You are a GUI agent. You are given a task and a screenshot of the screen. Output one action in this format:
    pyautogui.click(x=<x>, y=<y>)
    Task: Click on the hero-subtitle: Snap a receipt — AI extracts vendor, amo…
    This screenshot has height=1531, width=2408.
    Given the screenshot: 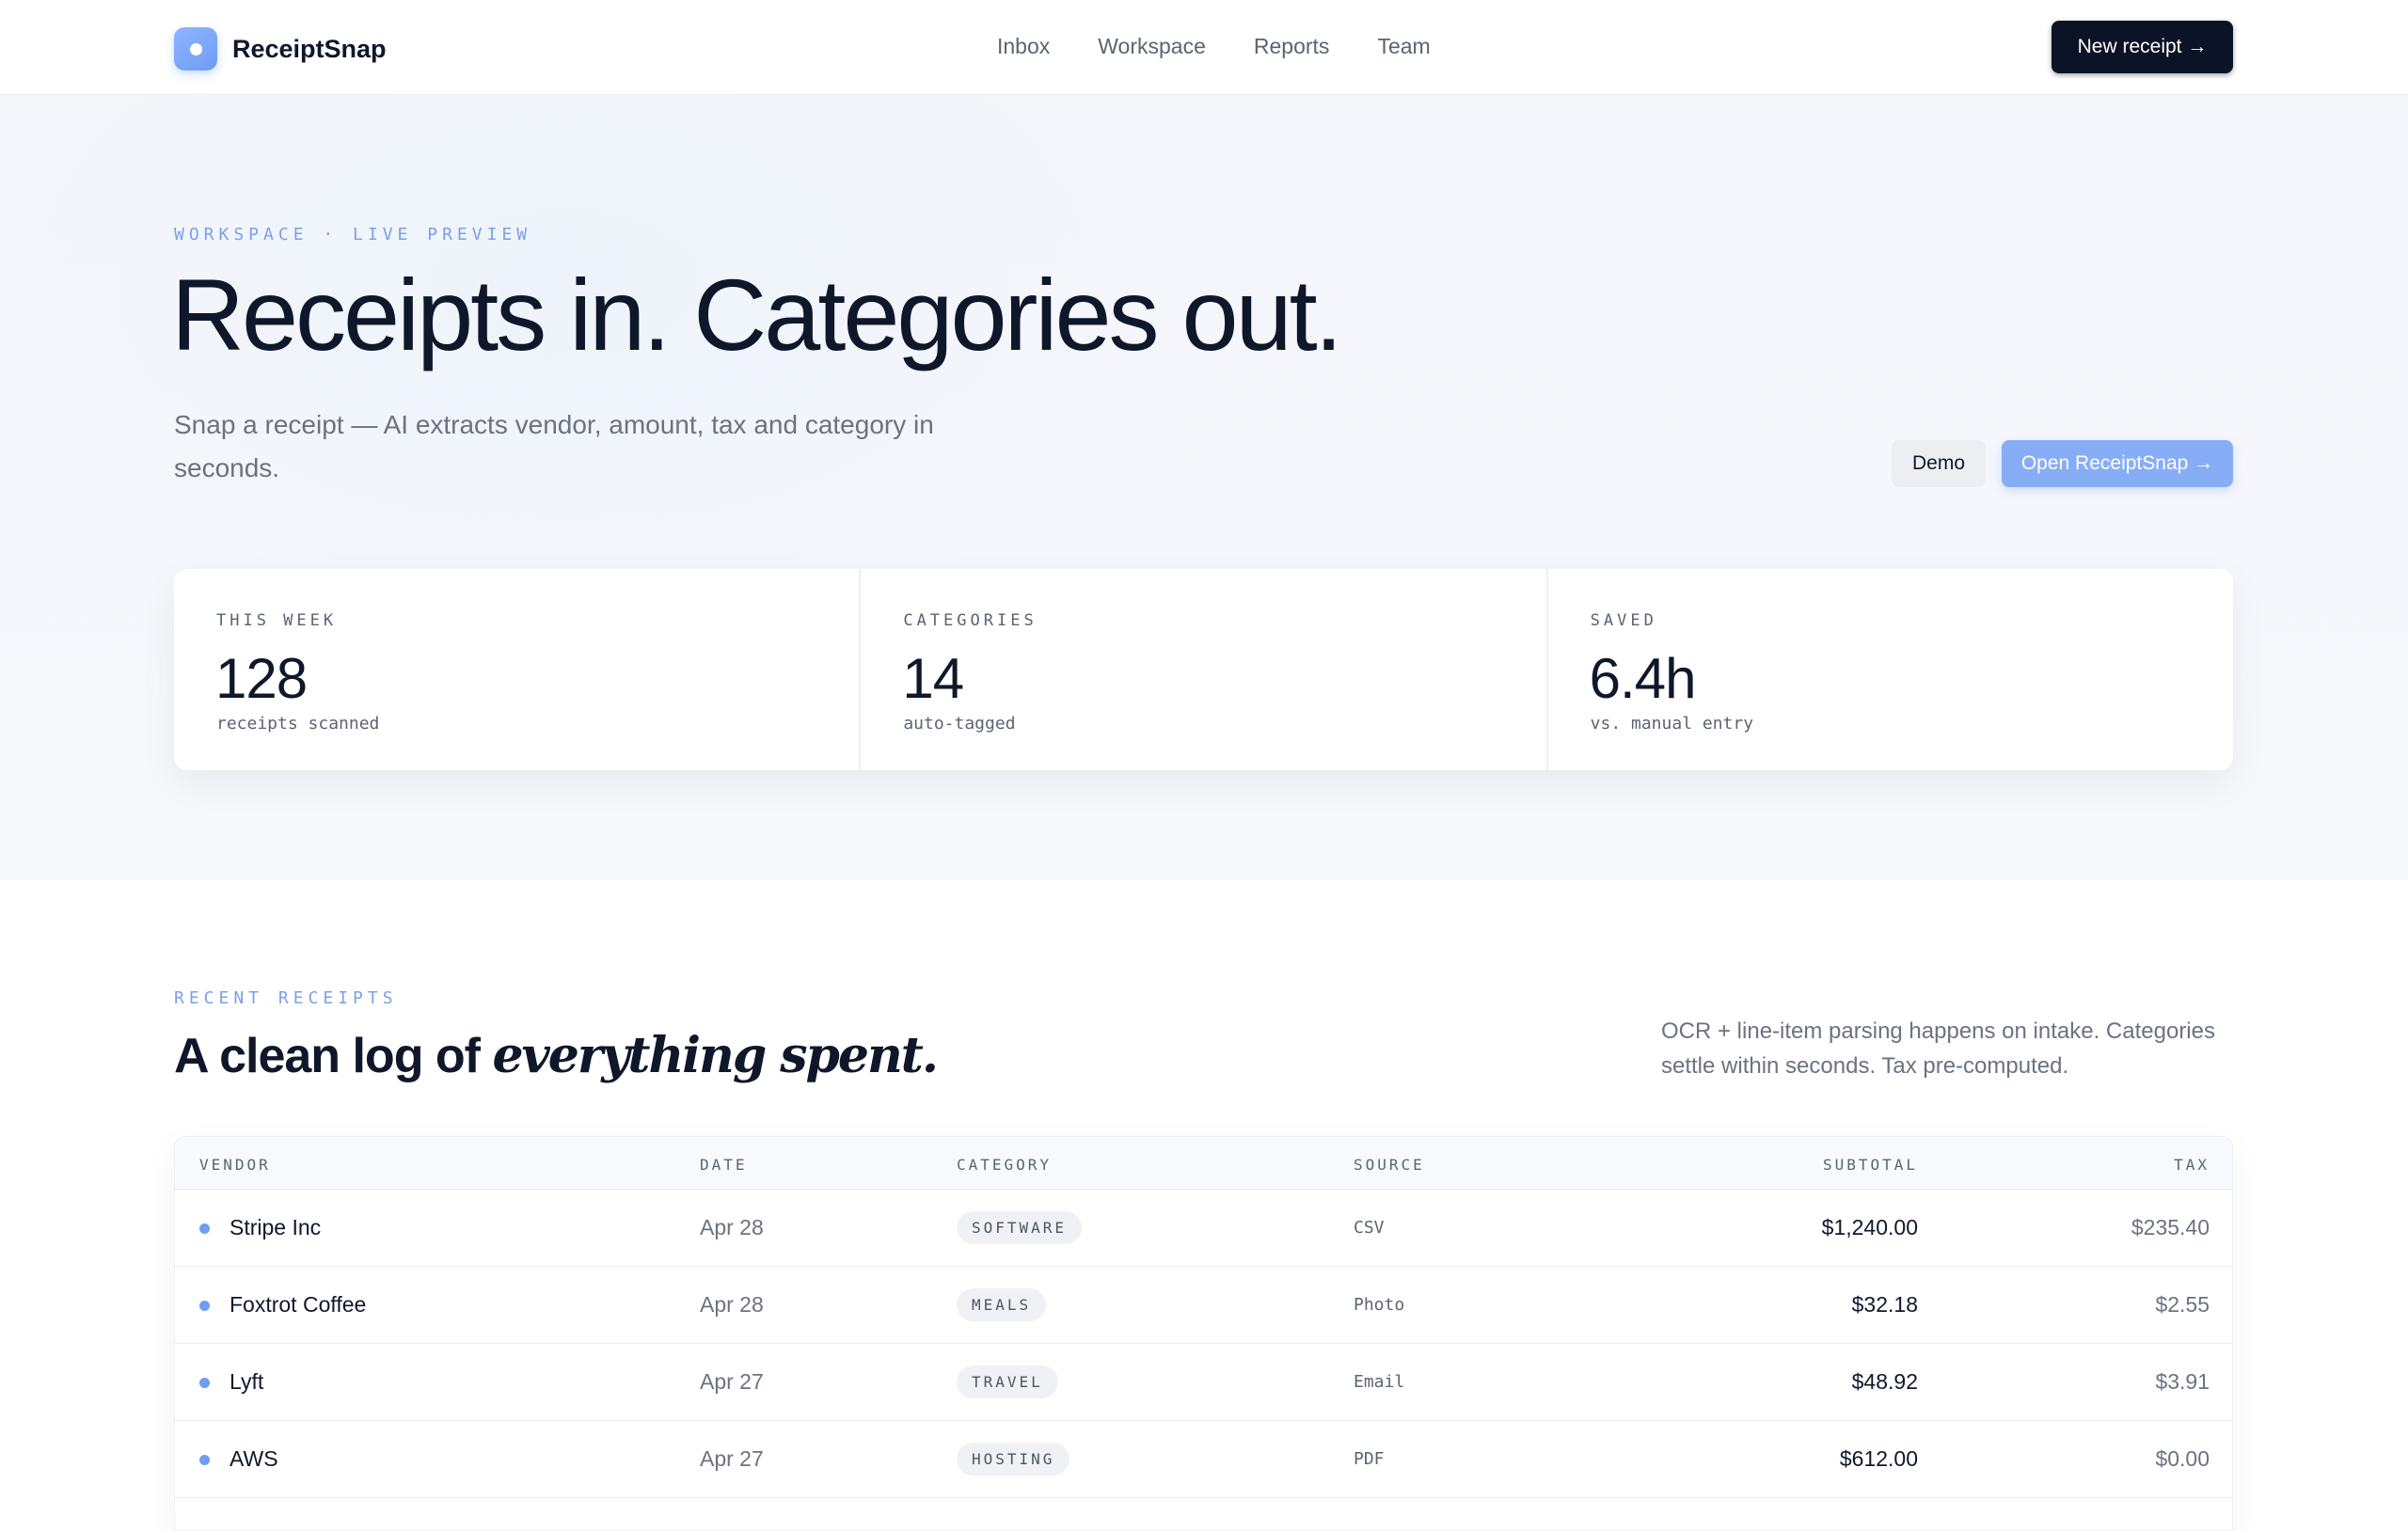 What is the action you would take?
    pyautogui.click(x=554, y=446)
    